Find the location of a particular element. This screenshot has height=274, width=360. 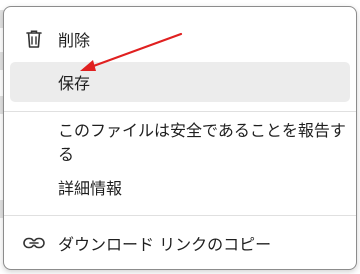

menu-item-more-info: 詳細情報 is located at coordinates (180, 187).